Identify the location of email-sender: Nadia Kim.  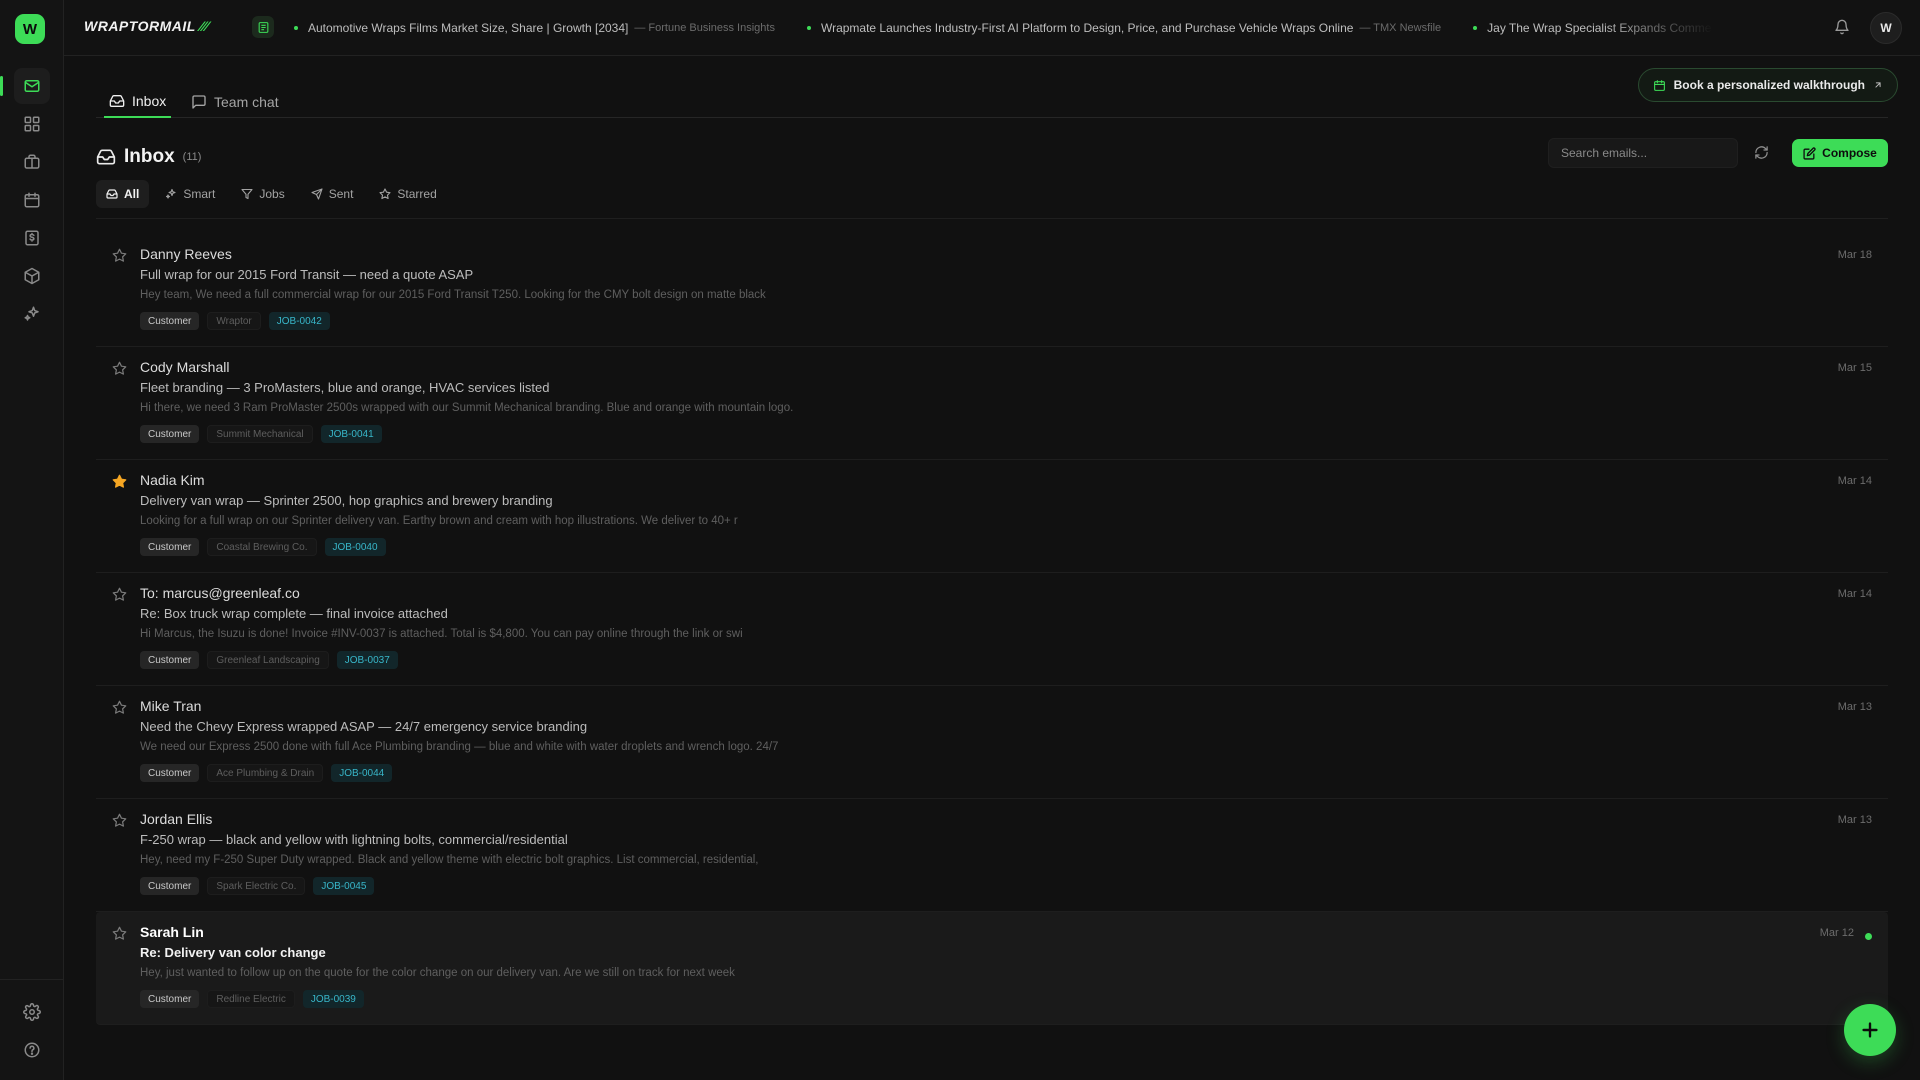
(172, 480).